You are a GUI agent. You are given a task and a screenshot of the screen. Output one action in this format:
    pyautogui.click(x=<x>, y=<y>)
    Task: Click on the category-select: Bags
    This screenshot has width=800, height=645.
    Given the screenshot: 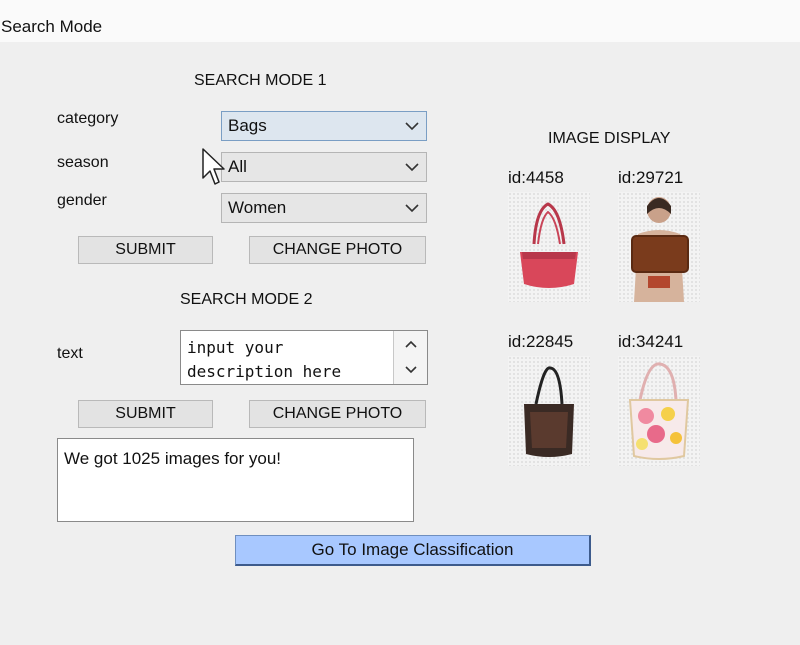 What is the action you would take?
    pyautogui.click(x=324, y=126)
    